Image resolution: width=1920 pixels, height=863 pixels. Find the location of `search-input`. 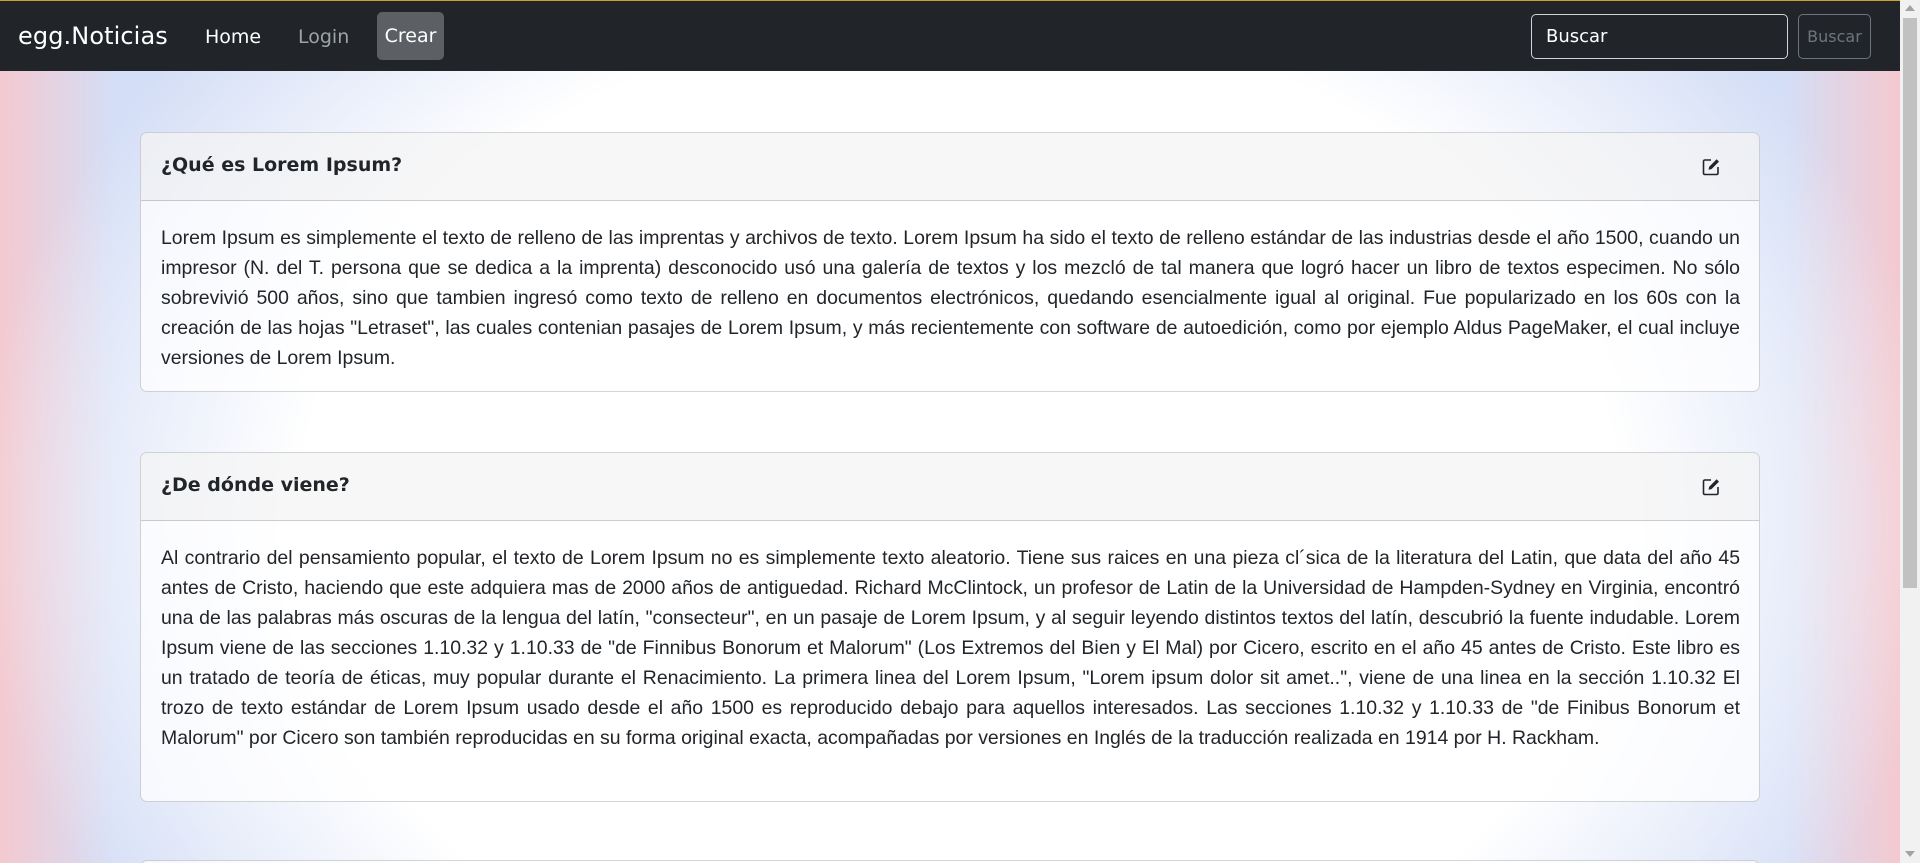

search-input is located at coordinates (1659, 36).